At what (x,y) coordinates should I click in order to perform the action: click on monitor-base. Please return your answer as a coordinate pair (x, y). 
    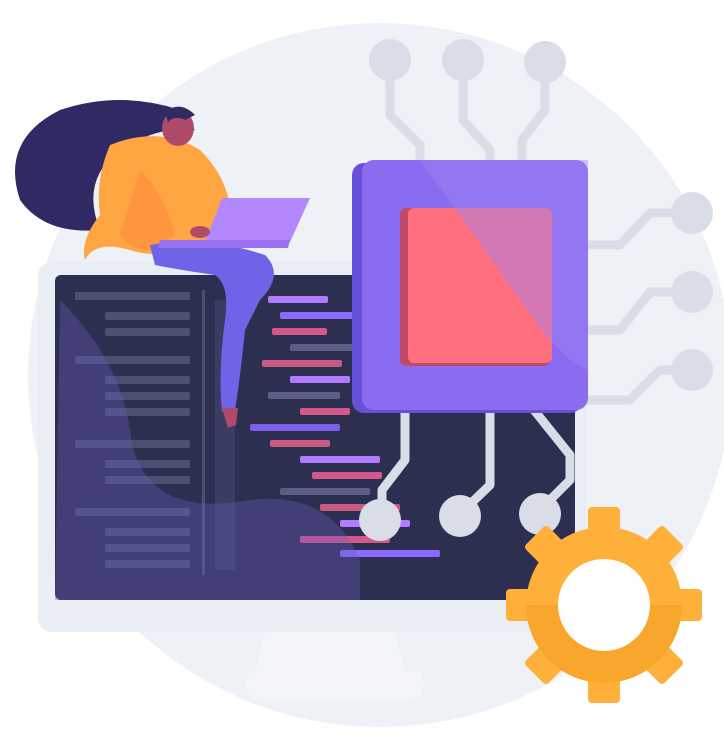
    Looking at the image, I should click on (335, 686).